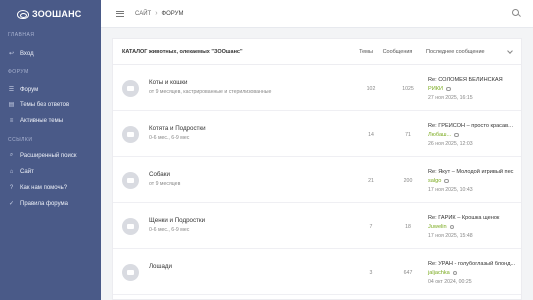 The image size is (533, 300). I want to click on forum-icon: ☰, so click(11, 90).